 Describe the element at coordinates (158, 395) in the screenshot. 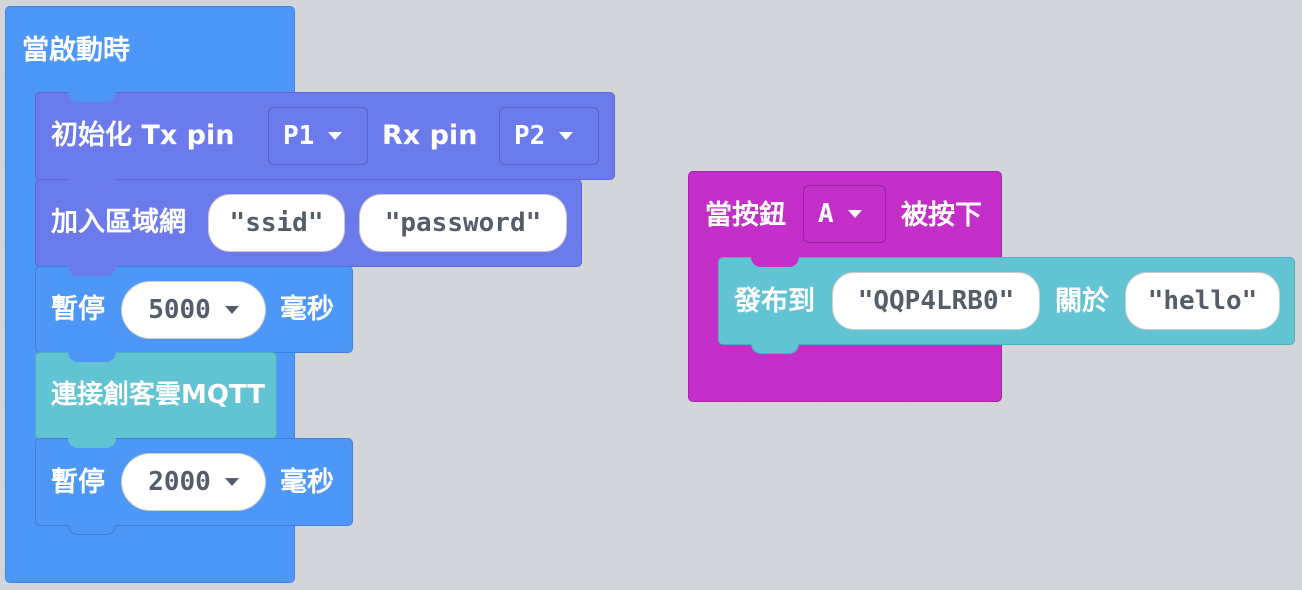

I see `connect-mqtt-label: 連接創客雲MQTT` at that location.